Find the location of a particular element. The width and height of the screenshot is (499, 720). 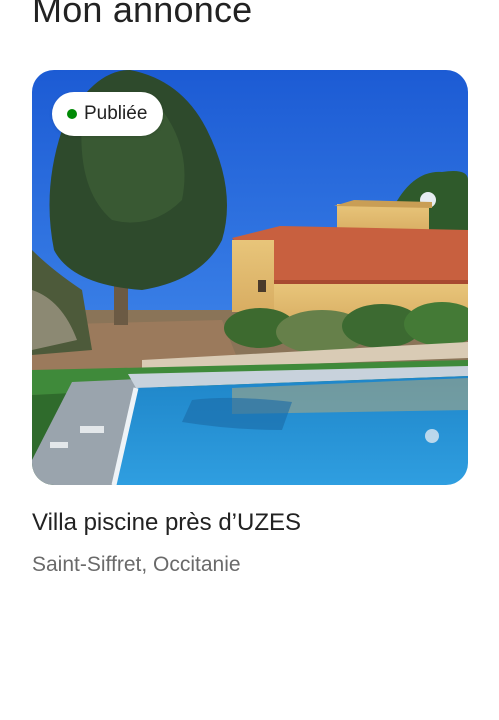

listing-location: Saint-Siffret, Occitanie is located at coordinates (136, 564).